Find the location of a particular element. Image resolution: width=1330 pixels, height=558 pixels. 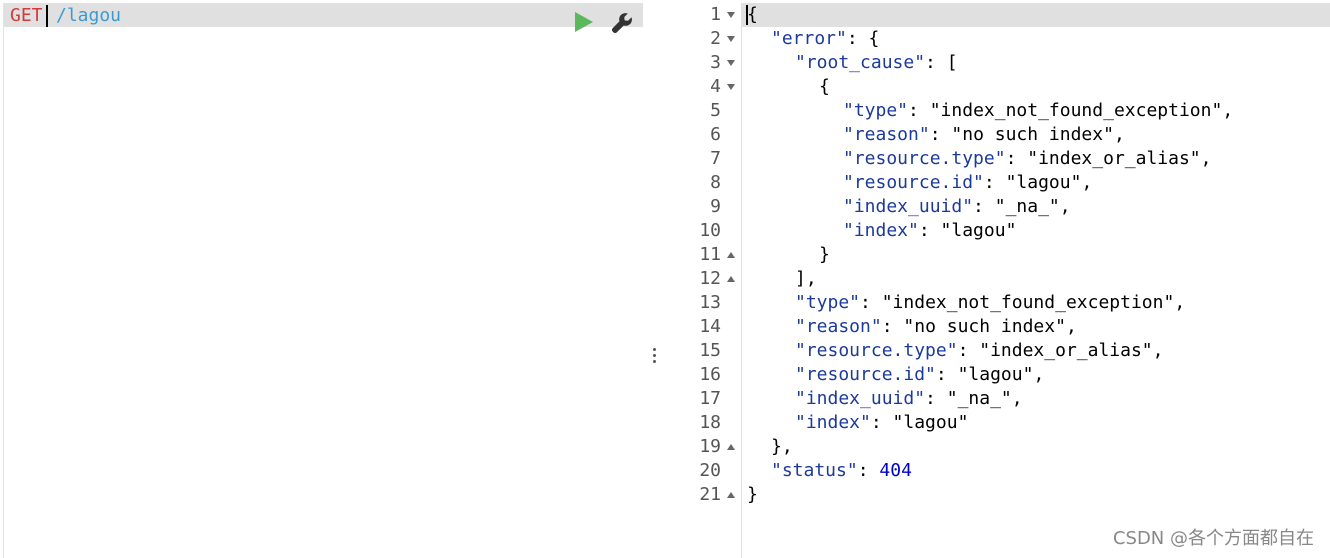

line-number: 2 is located at coordinates (715, 38).